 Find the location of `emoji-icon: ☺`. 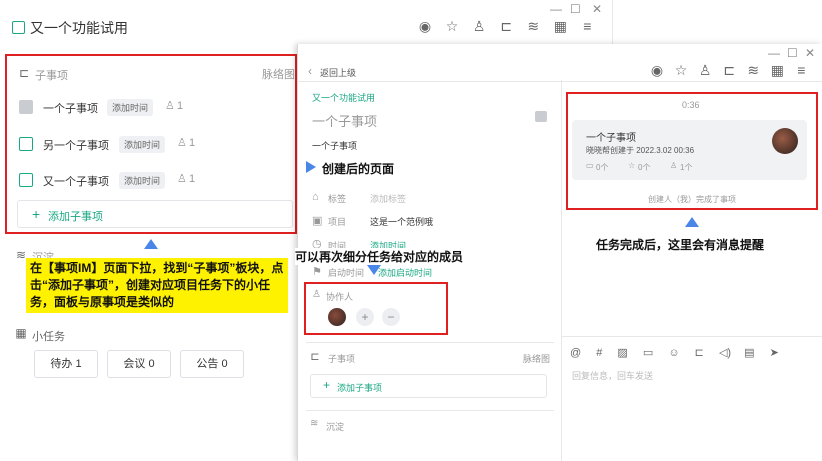

emoji-icon: ☺ is located at coordinates (673, 353).